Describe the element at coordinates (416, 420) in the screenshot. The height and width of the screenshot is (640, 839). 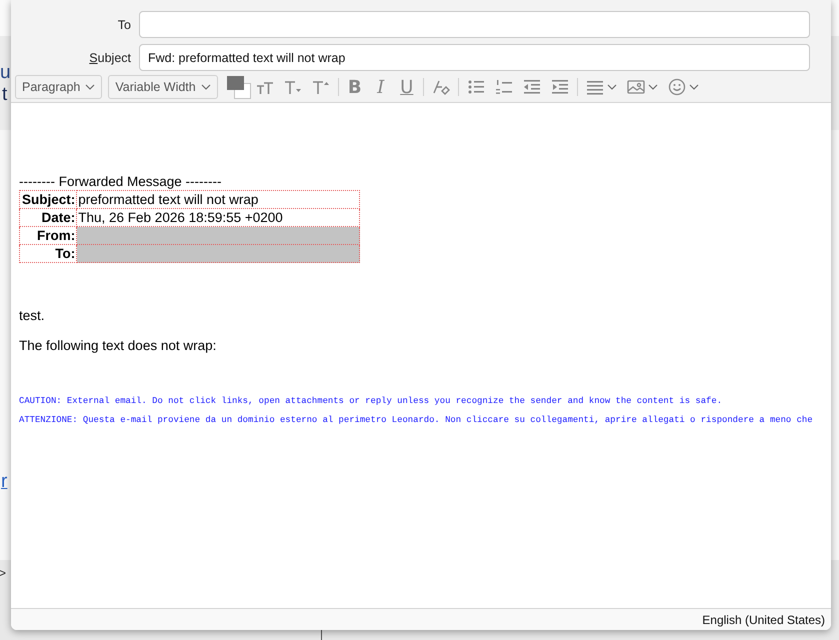
I see `preformatted-text: ATTENZIONE: Questa e-mail proviene da un dominio esterno al perimetro Leonardo. Non cliccare su collegamenti, aprire allegati o rispondere a meno che` at that location.